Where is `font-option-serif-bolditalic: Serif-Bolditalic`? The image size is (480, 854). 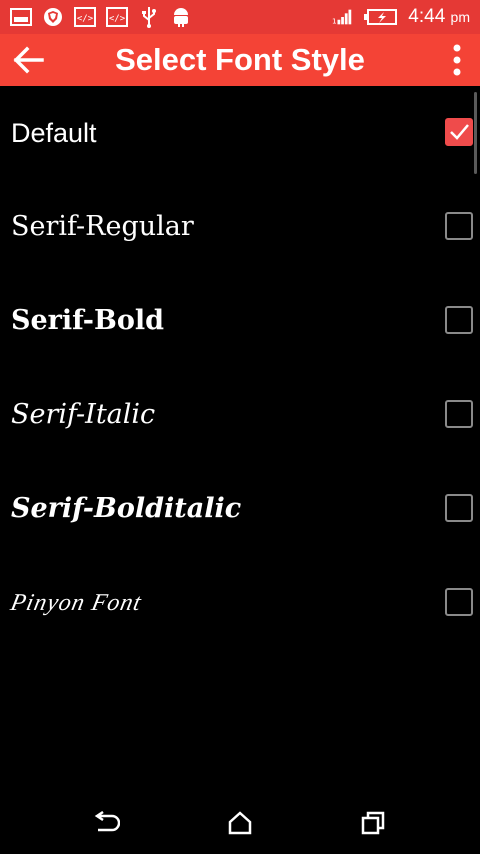 font-option-serif-bolditalic: Serif-Bolditalic is located at coordinates (240, 509).